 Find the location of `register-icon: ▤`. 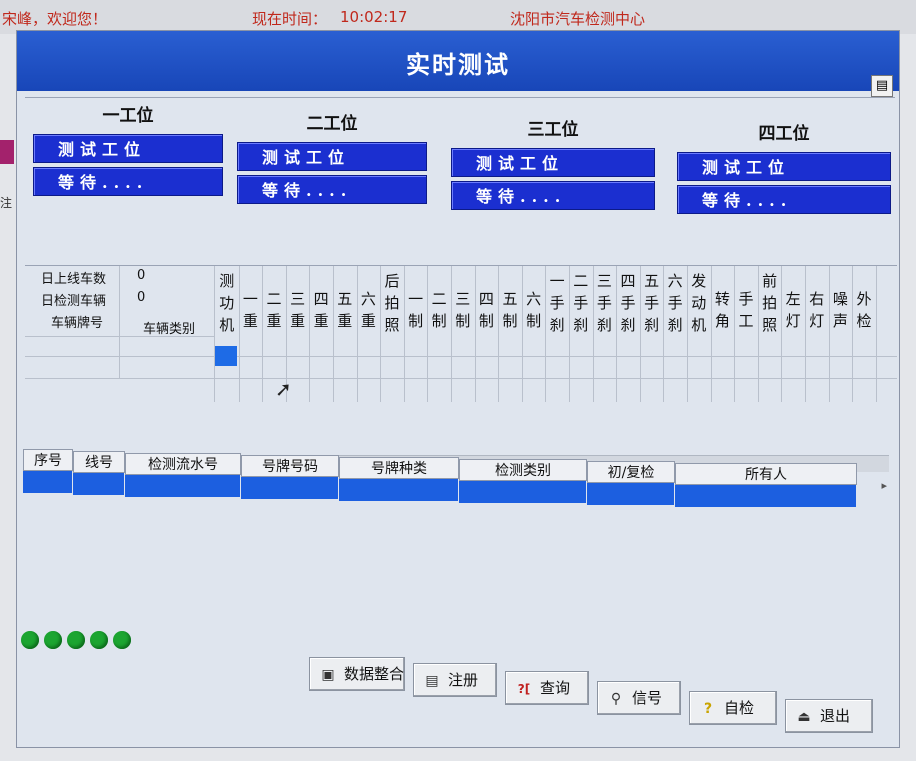

register-icon: ▤ is located at coordinates (432, 681).